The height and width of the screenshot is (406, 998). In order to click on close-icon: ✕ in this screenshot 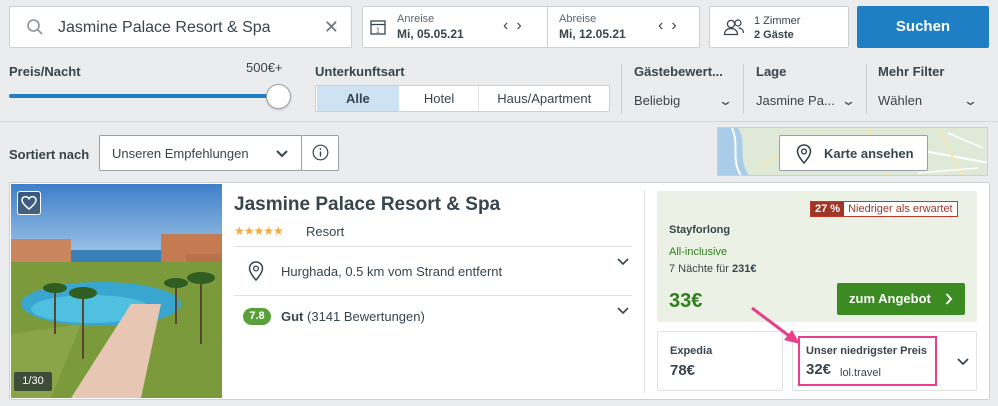, I will do `click(331, 27)`.